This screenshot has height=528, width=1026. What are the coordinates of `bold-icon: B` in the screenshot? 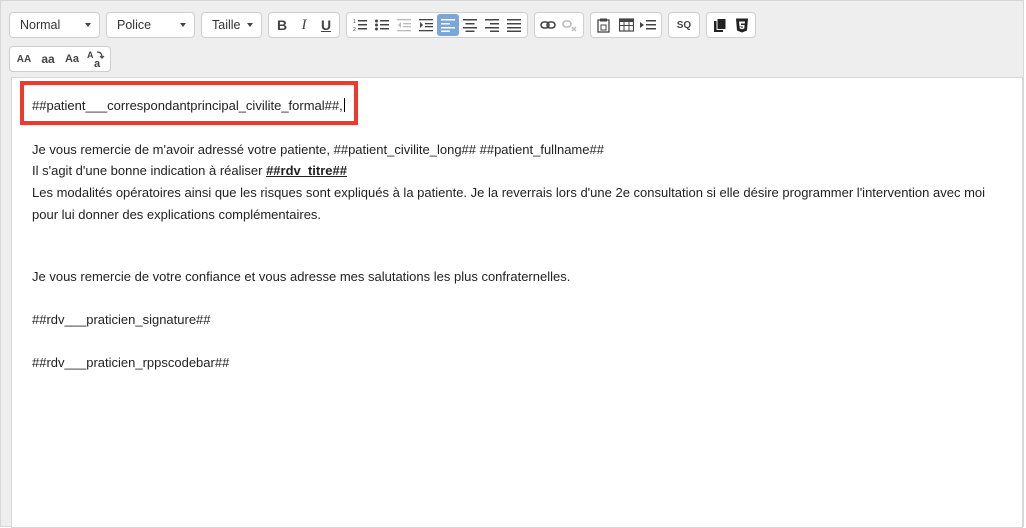 It's located at (282, 25).